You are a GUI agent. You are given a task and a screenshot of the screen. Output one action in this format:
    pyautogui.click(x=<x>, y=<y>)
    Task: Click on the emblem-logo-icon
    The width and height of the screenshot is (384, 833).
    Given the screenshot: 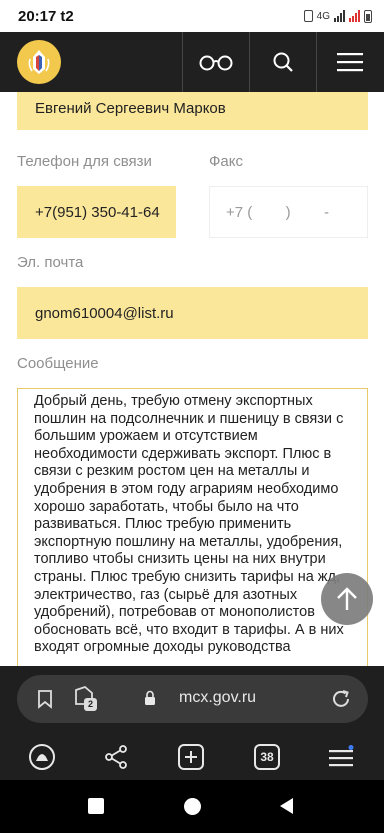 What is the action you would take?
    pyautogui.click(x=39, y=62)
    